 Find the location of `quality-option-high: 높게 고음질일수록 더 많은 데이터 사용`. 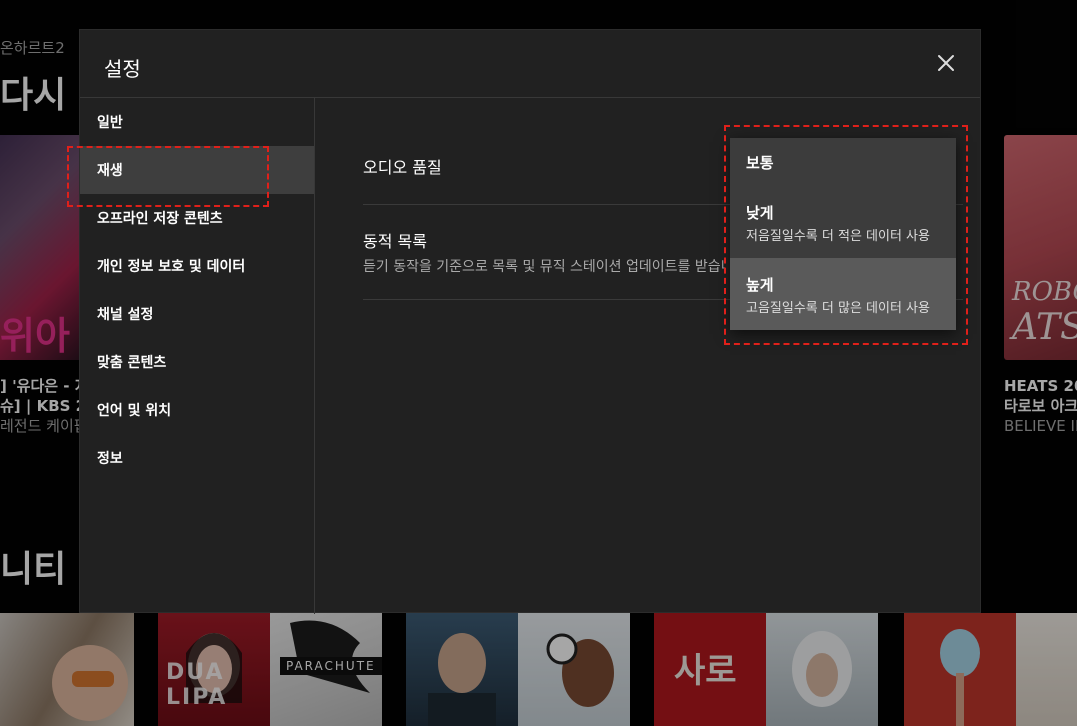

quality-option-high: 높게 고음질일수록 더 많은 데이터 사용 is located at coordinates (843, 294).